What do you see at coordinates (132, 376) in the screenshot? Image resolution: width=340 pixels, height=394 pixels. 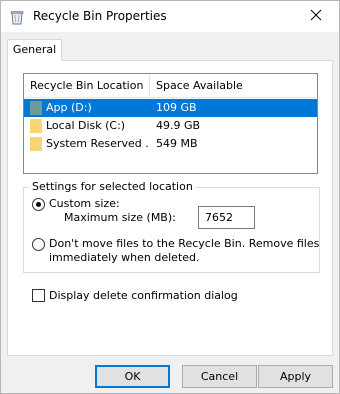 I see `ok-button: OK` at bounding box center [132, 376].